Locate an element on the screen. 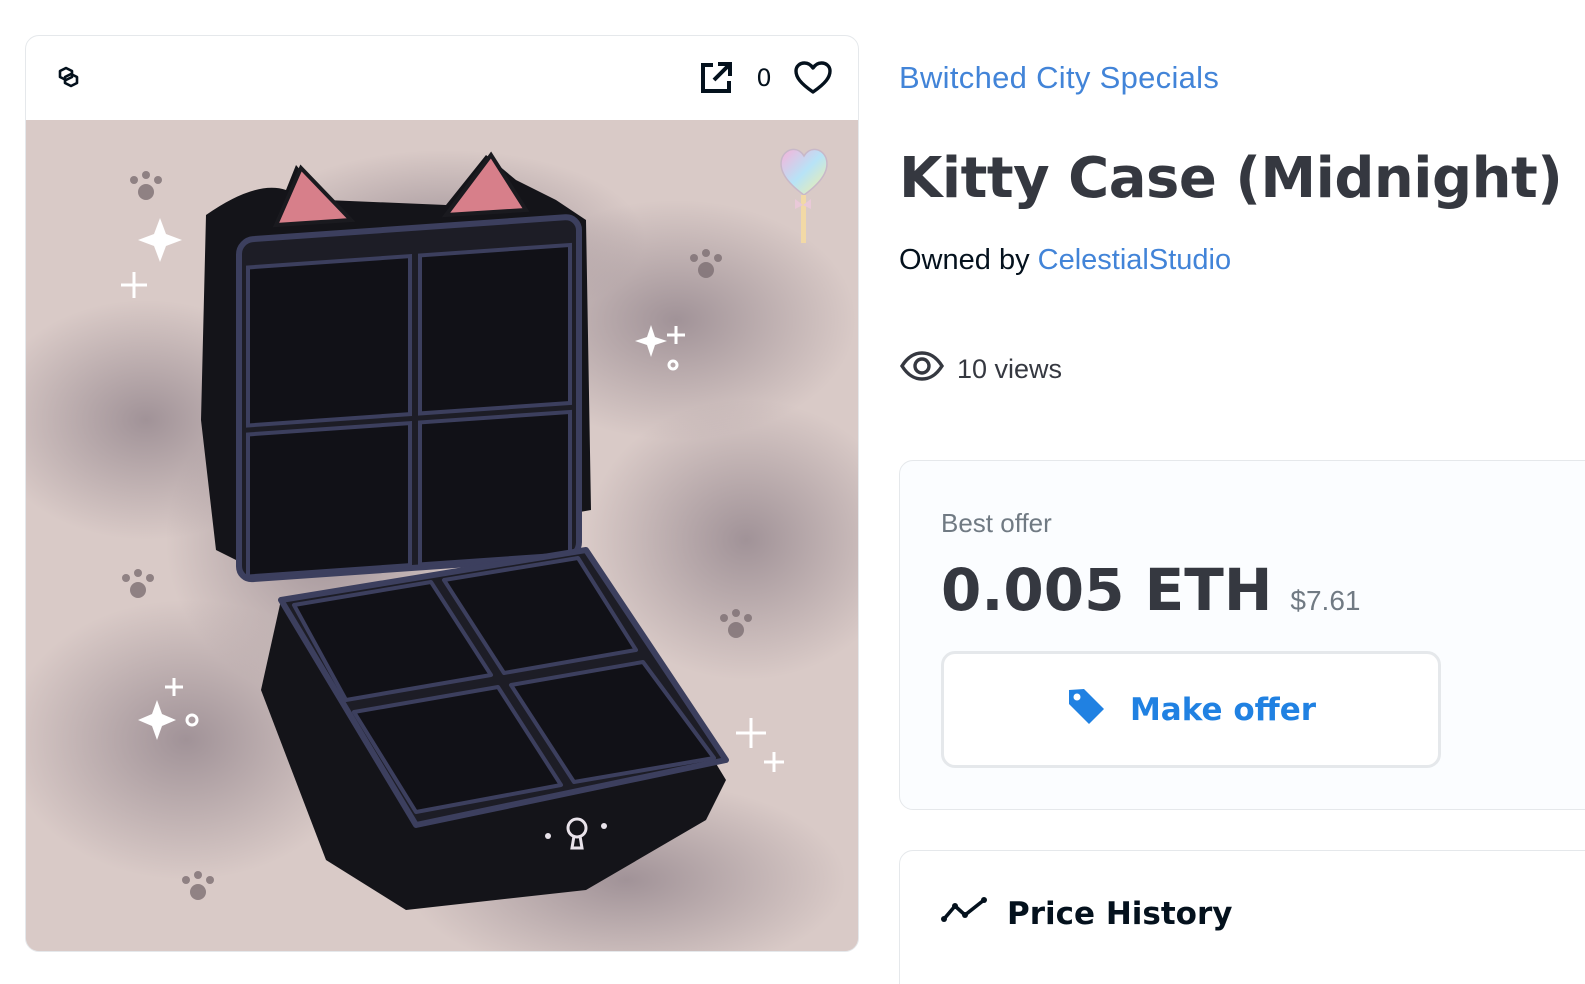 The image size is (1585, 984). price-history-panel: Price History is located at coordinates (1242, 917).